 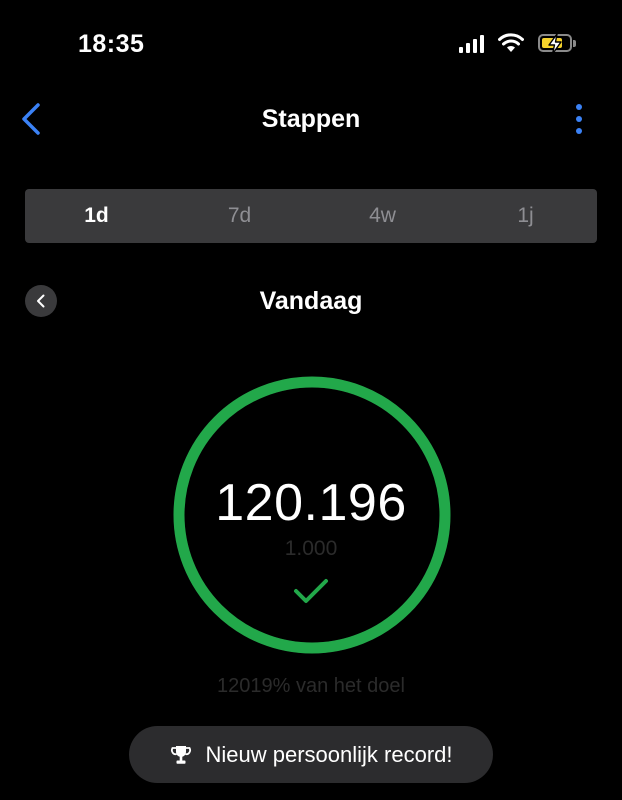 What do you see at coordinates (180, 754) in the screenshot?
I see `trophy-icon` at bounding box center [180, 754].